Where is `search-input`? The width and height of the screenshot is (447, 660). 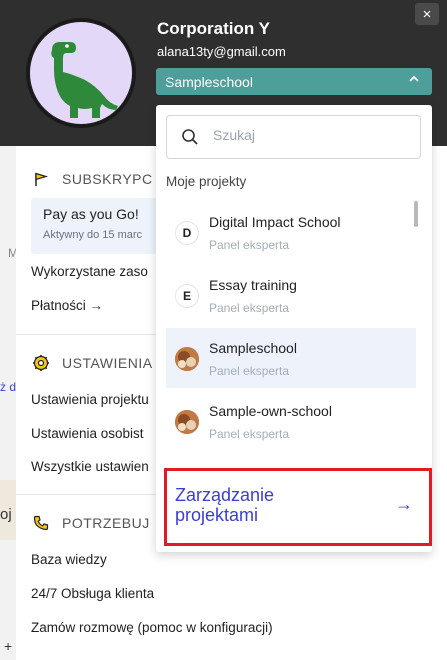
search-input is located at coordinates (308, 135).